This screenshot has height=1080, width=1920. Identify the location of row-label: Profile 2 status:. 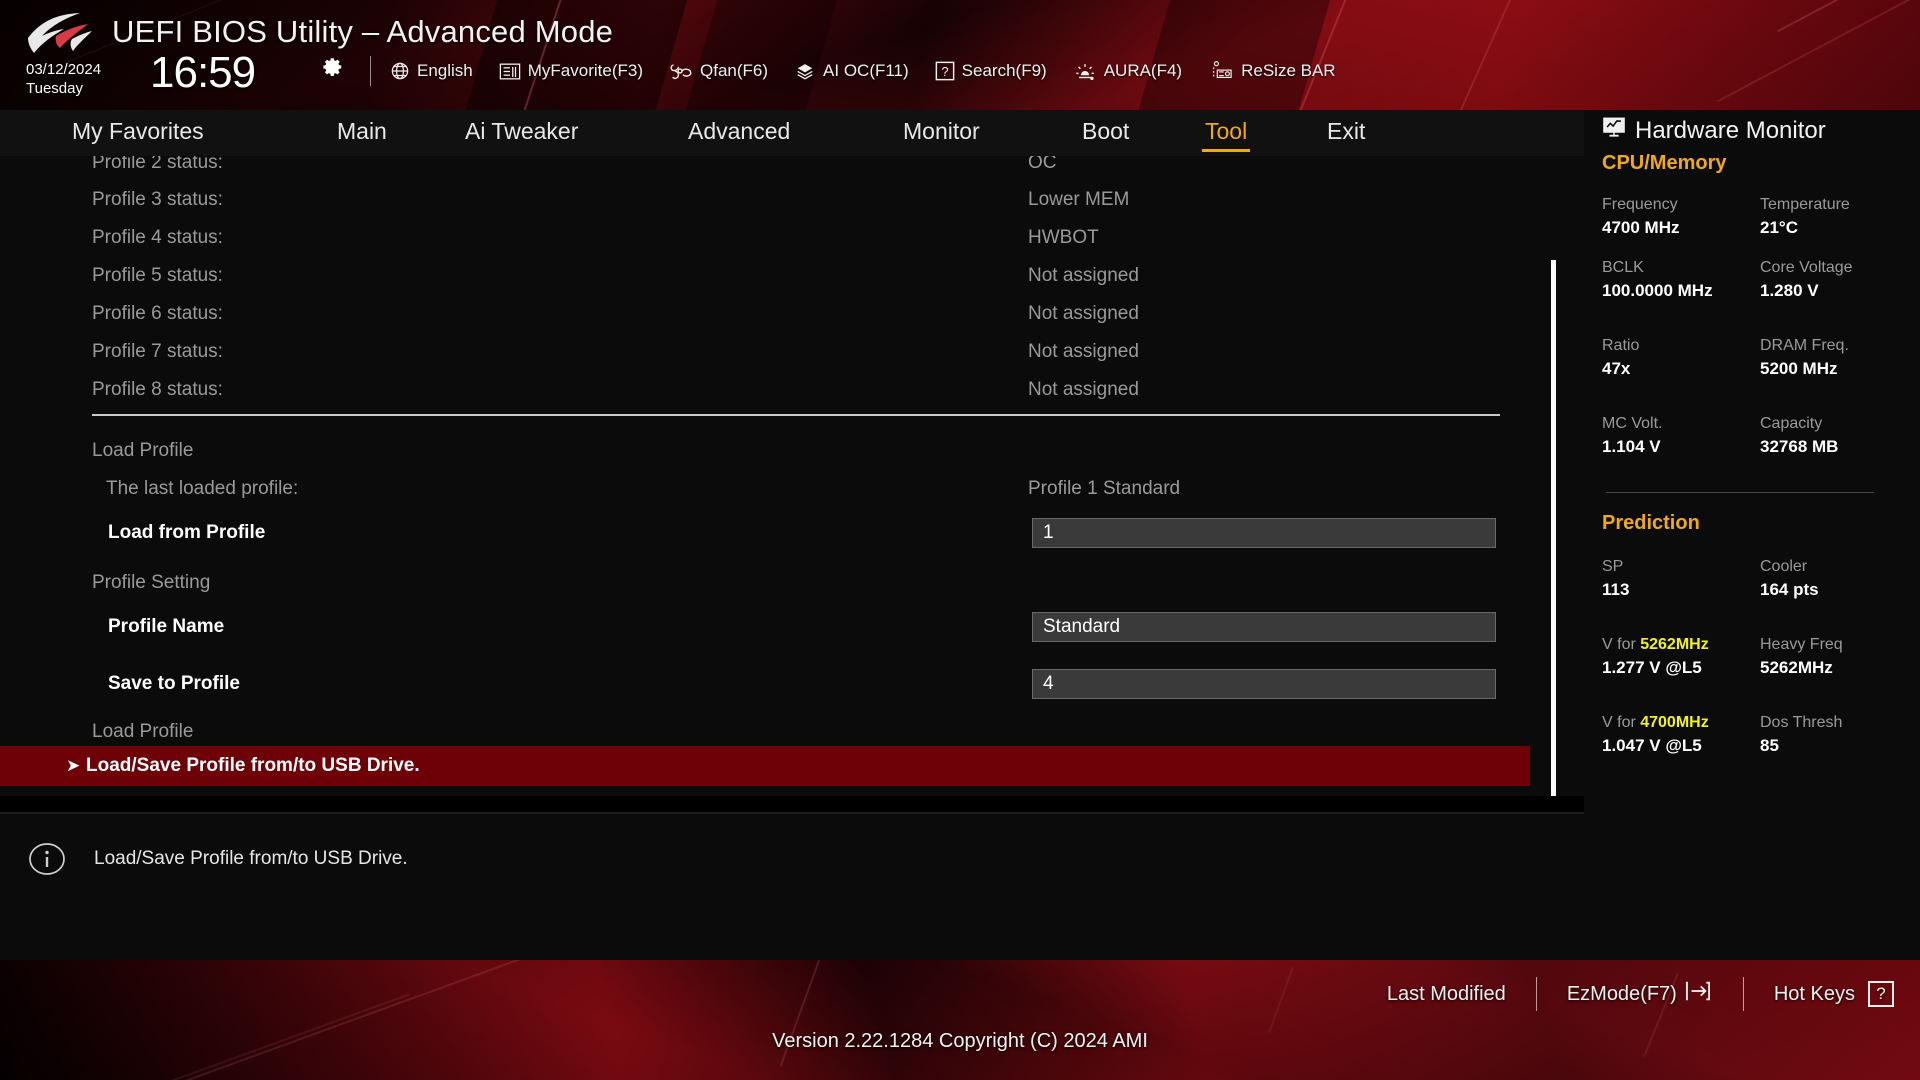
(157, 164).